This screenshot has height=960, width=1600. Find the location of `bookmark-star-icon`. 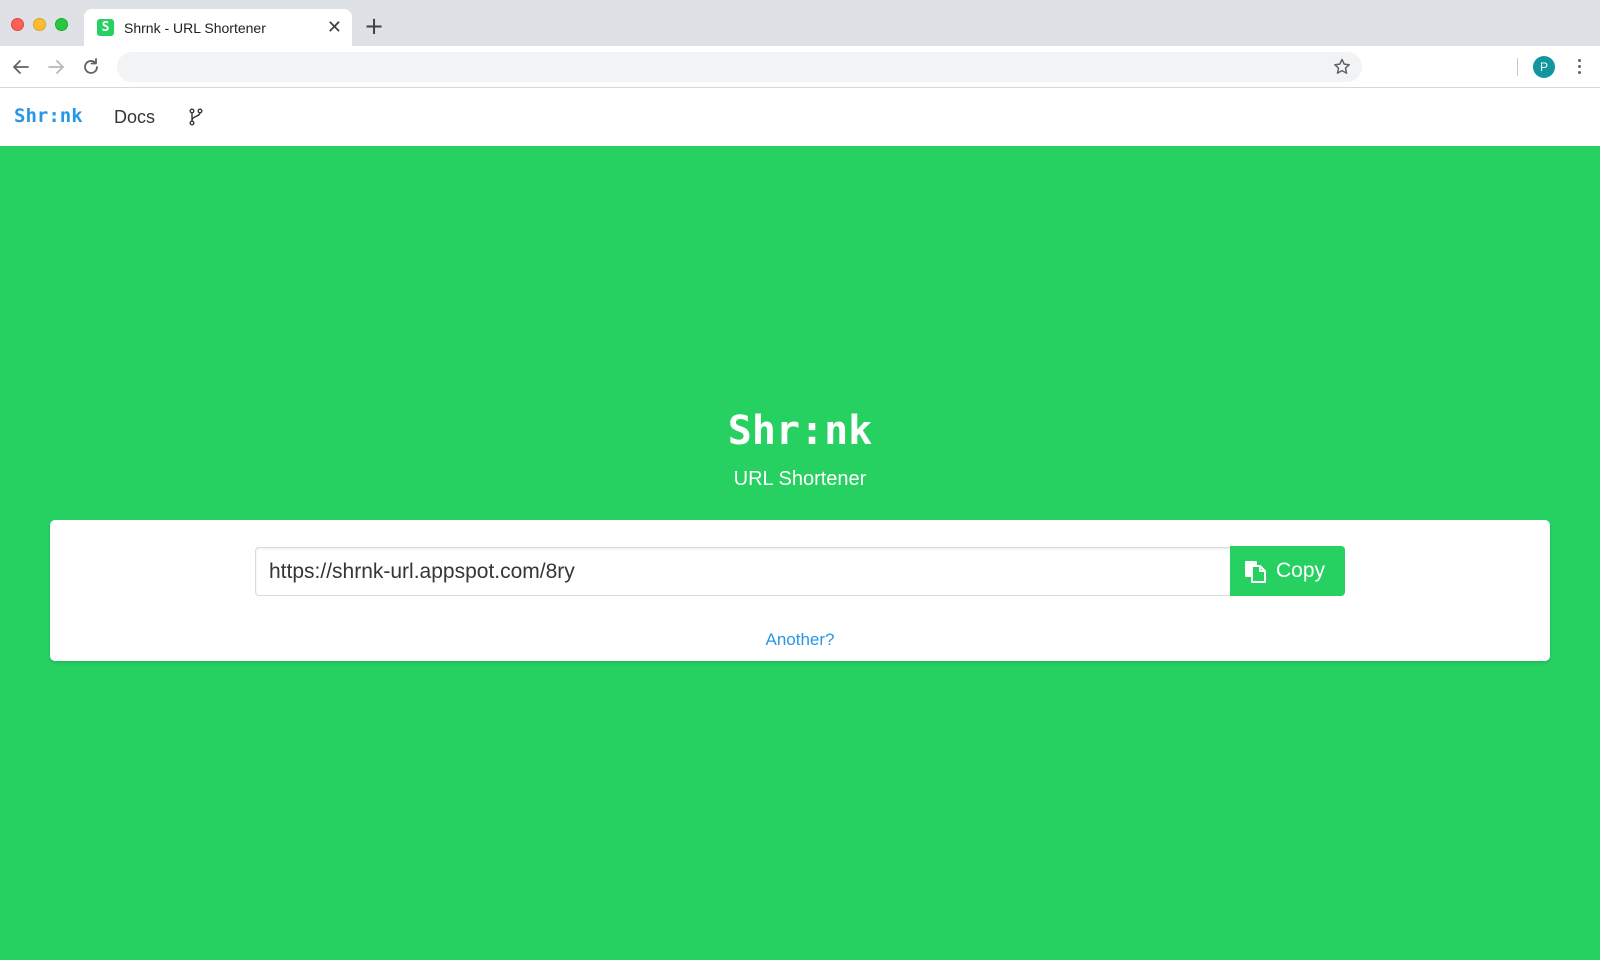

bookmark-star-icon is located at coordinates (1342, 67).